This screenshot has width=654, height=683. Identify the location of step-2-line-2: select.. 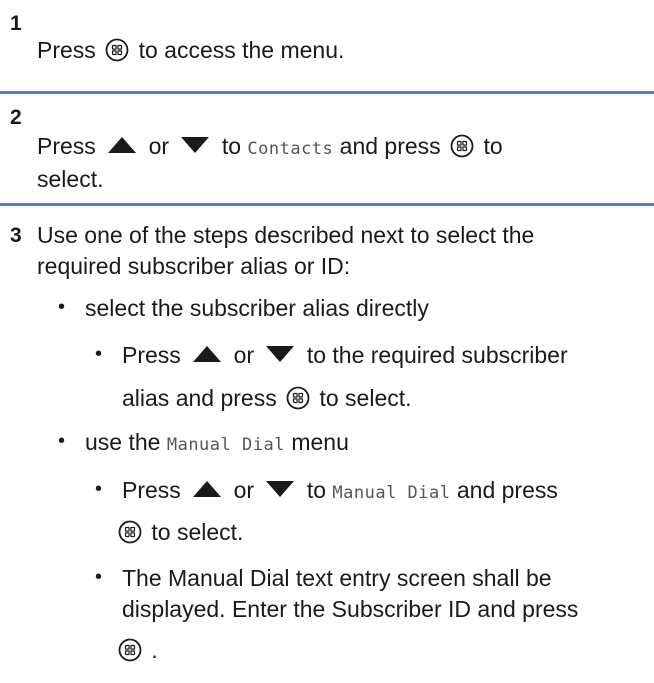
(70, 179).